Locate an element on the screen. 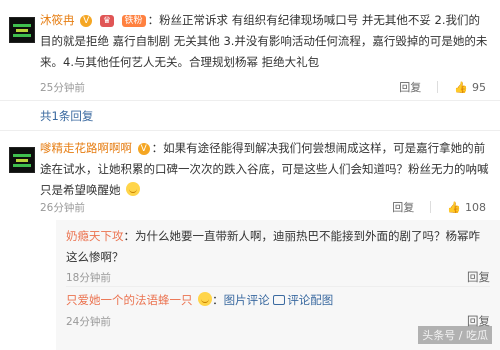 The height and width of the screenshot is (350, 500). pic-comment-link: 图片评论 is located at coordinates (247, 300).